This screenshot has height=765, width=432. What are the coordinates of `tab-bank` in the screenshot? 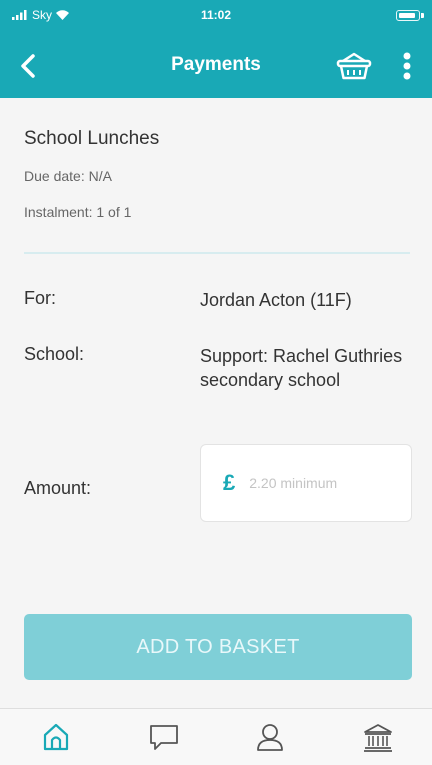 It's located at (378, 737).